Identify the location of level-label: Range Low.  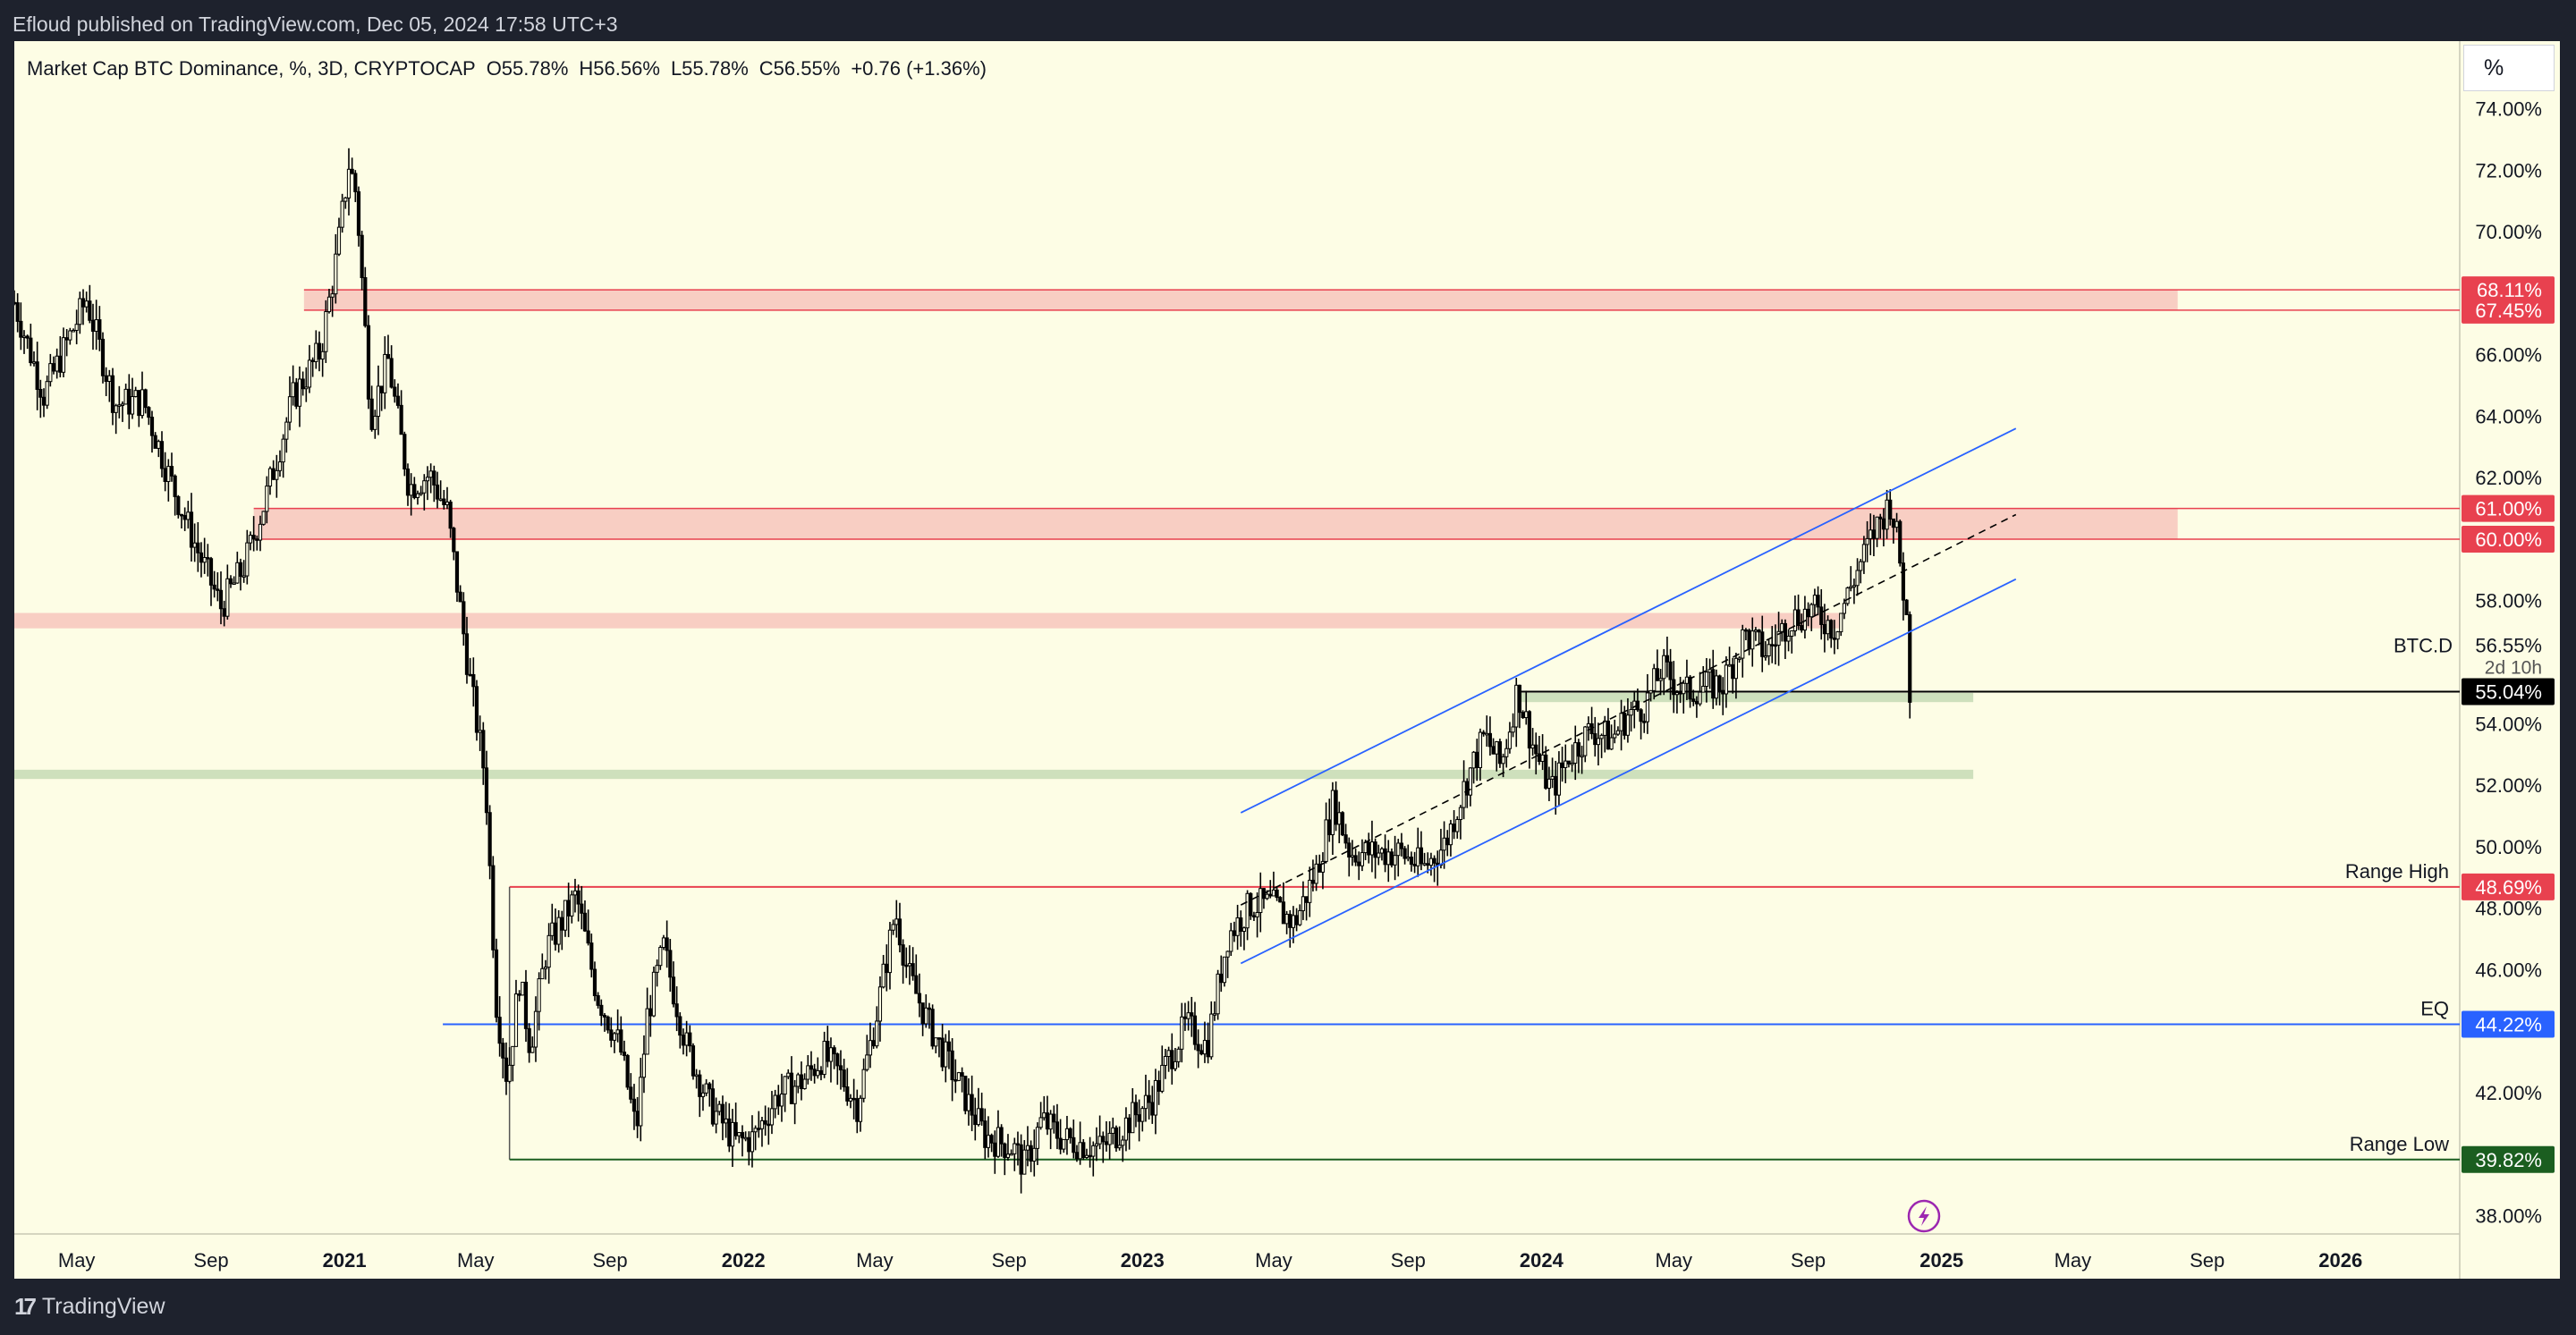
(2399, 1144).